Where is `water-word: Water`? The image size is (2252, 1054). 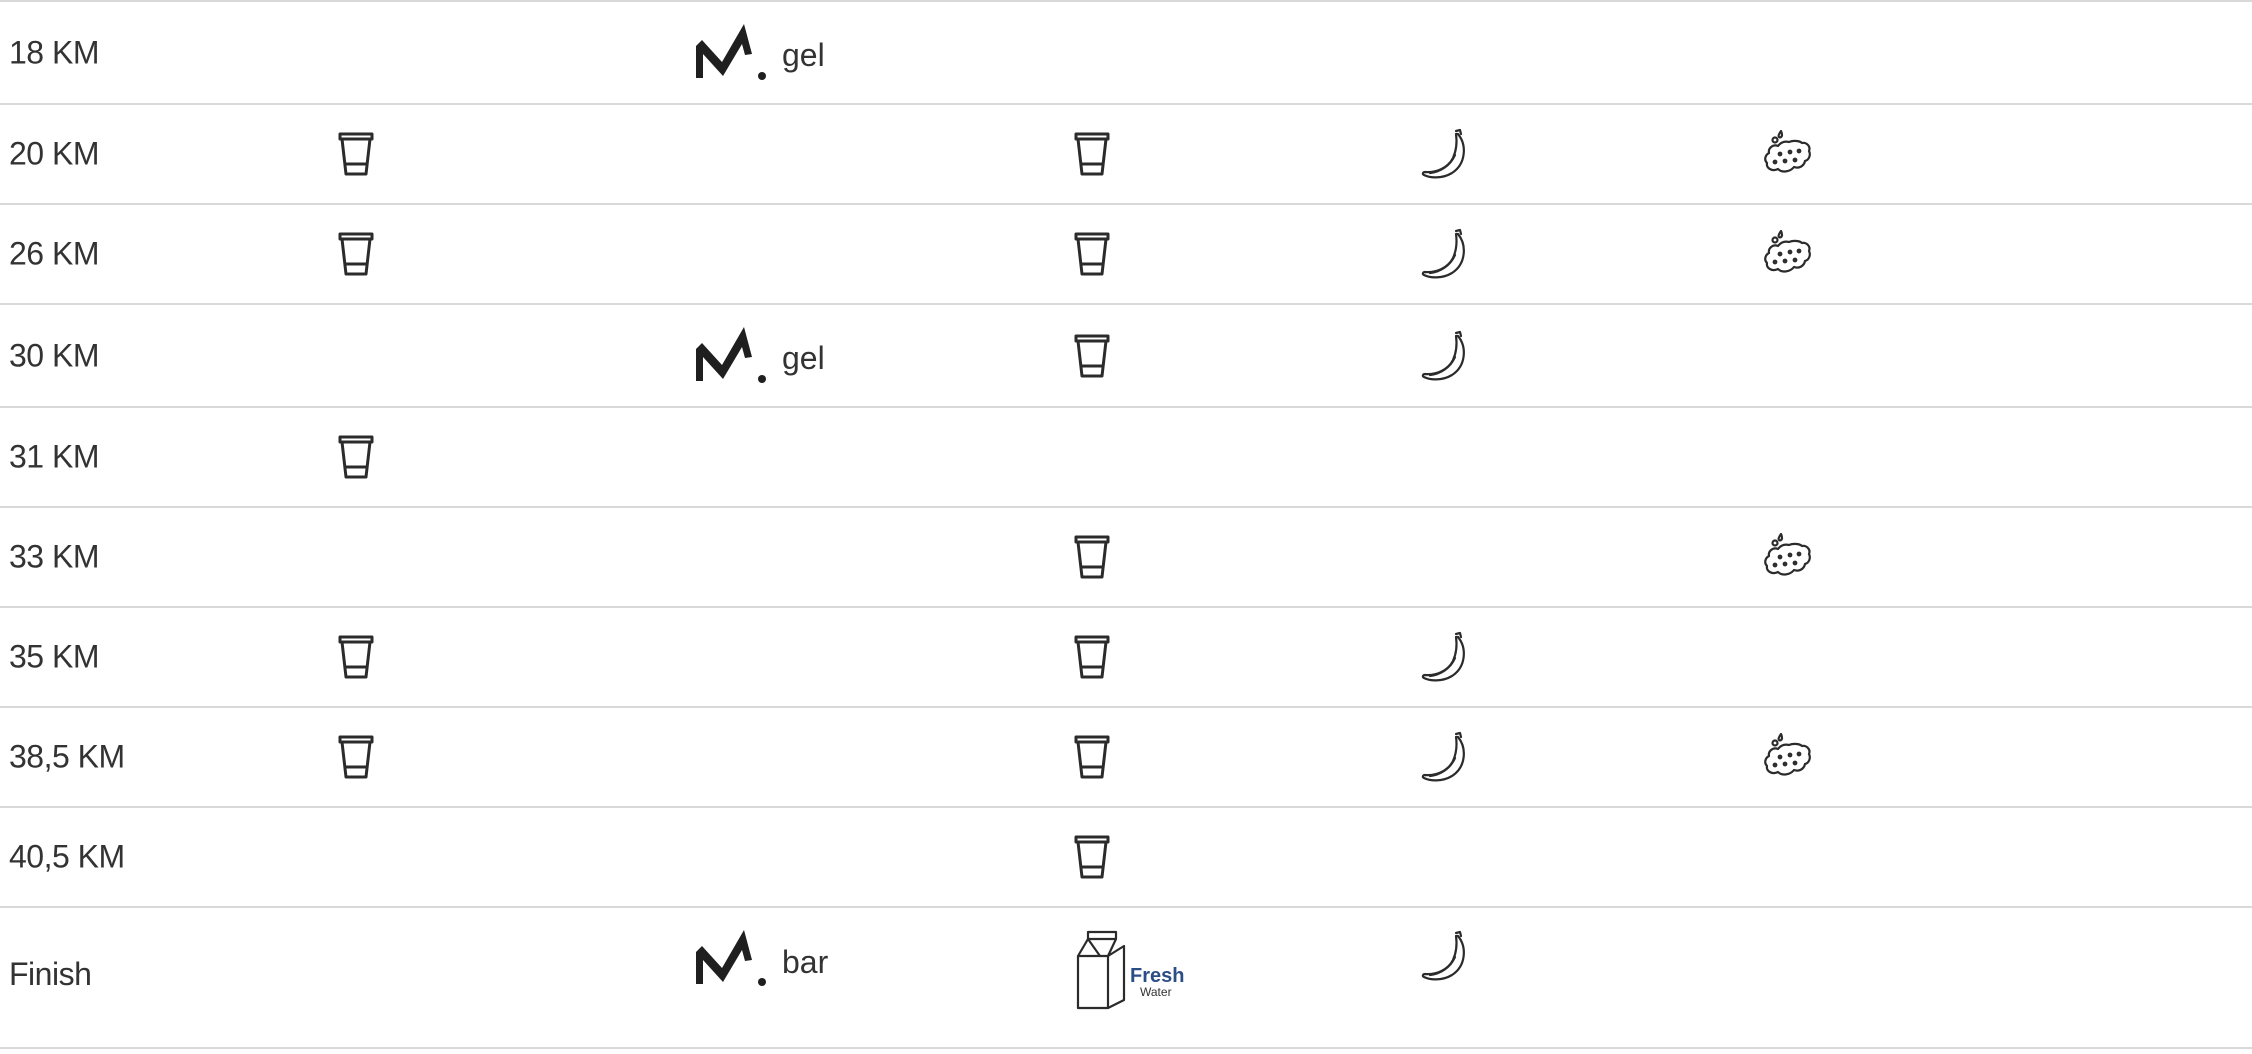
water-word: Water is located at coordinates (1156, 992).